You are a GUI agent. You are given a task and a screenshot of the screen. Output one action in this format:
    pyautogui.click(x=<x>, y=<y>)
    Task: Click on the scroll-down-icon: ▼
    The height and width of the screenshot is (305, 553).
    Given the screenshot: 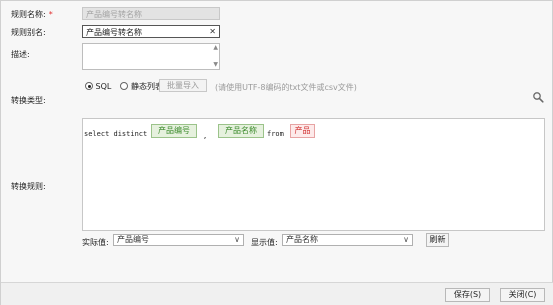 What is the action you would take?
    pyautogui.click(x=215, y=64)
    